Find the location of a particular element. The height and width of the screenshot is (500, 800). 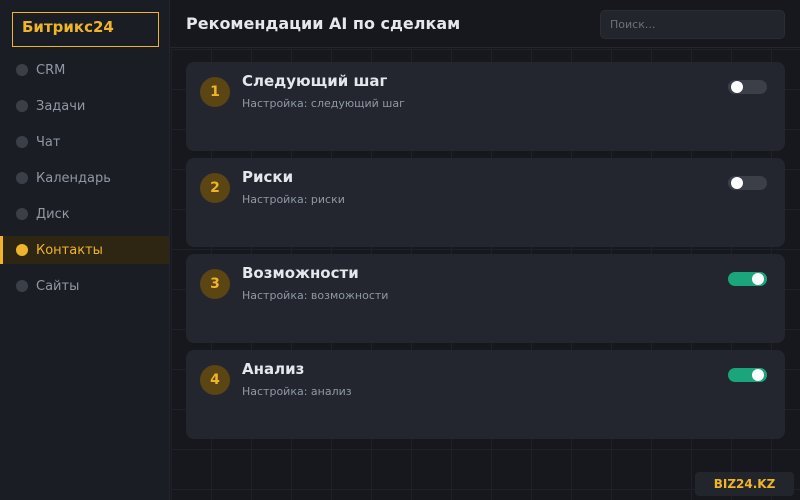

sidebar-item-contacts: Контакты is located at coordinates (84, 250).